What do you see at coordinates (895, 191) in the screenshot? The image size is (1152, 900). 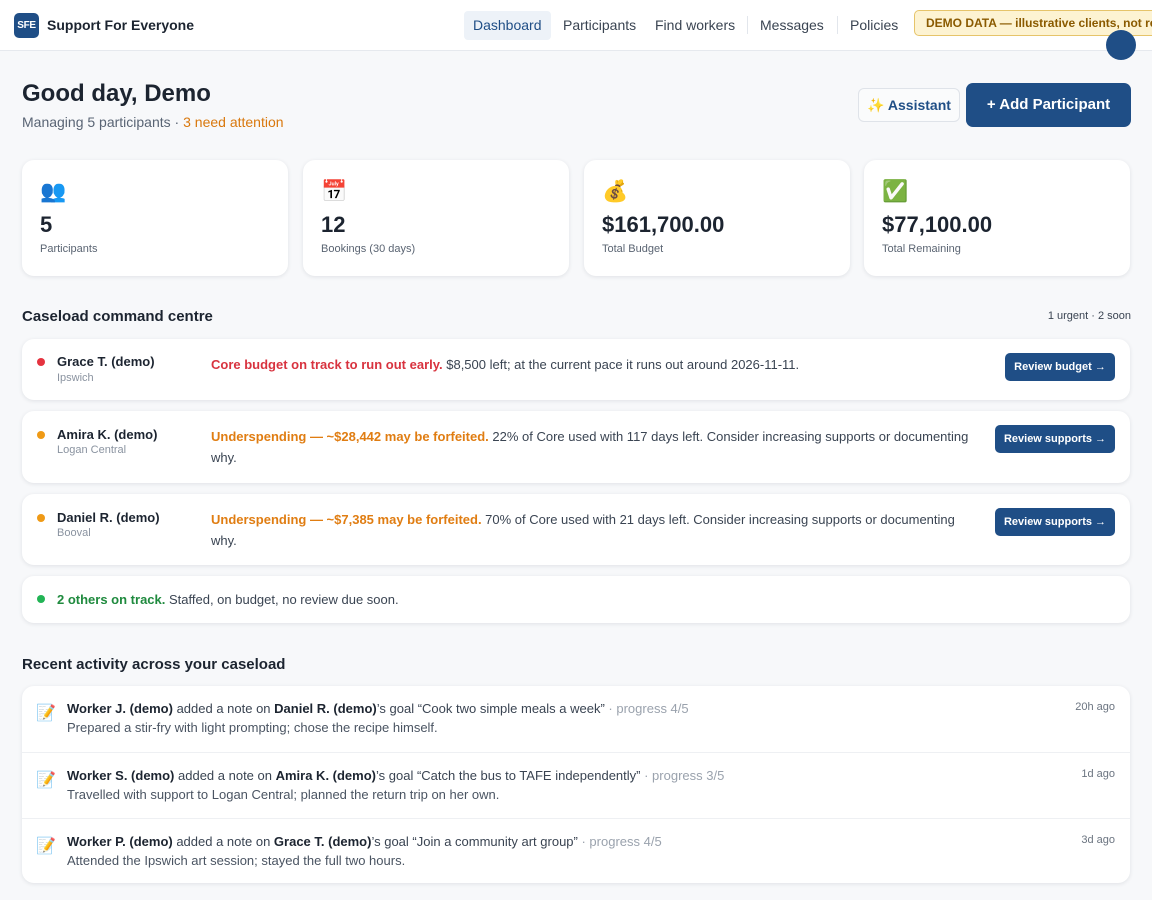 I see `check-icon: ✅` at bounding box center [895, 191].